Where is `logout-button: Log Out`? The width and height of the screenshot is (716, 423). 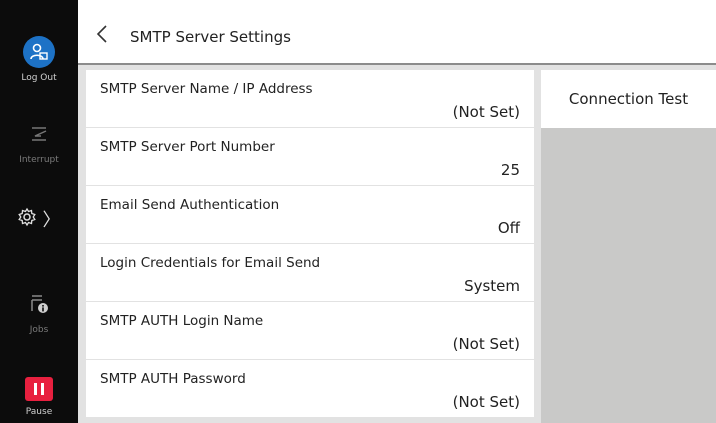 logout-button: Log Out is located at coordinates (39, 59).